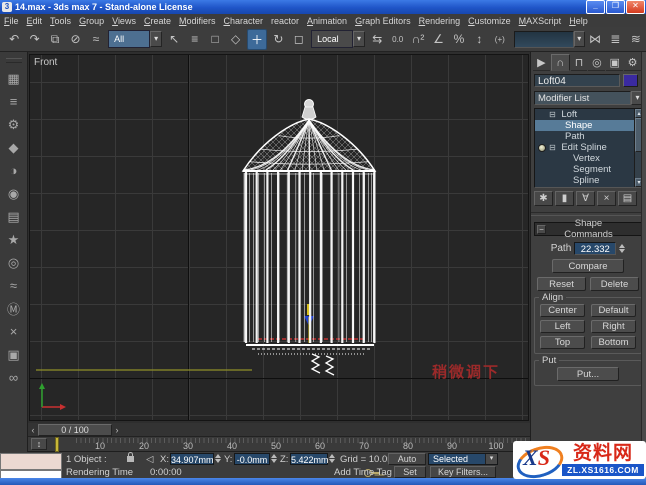 This screenshot has height=485, width=646. I want to click on collapse-icon: −, so click(541, 229).